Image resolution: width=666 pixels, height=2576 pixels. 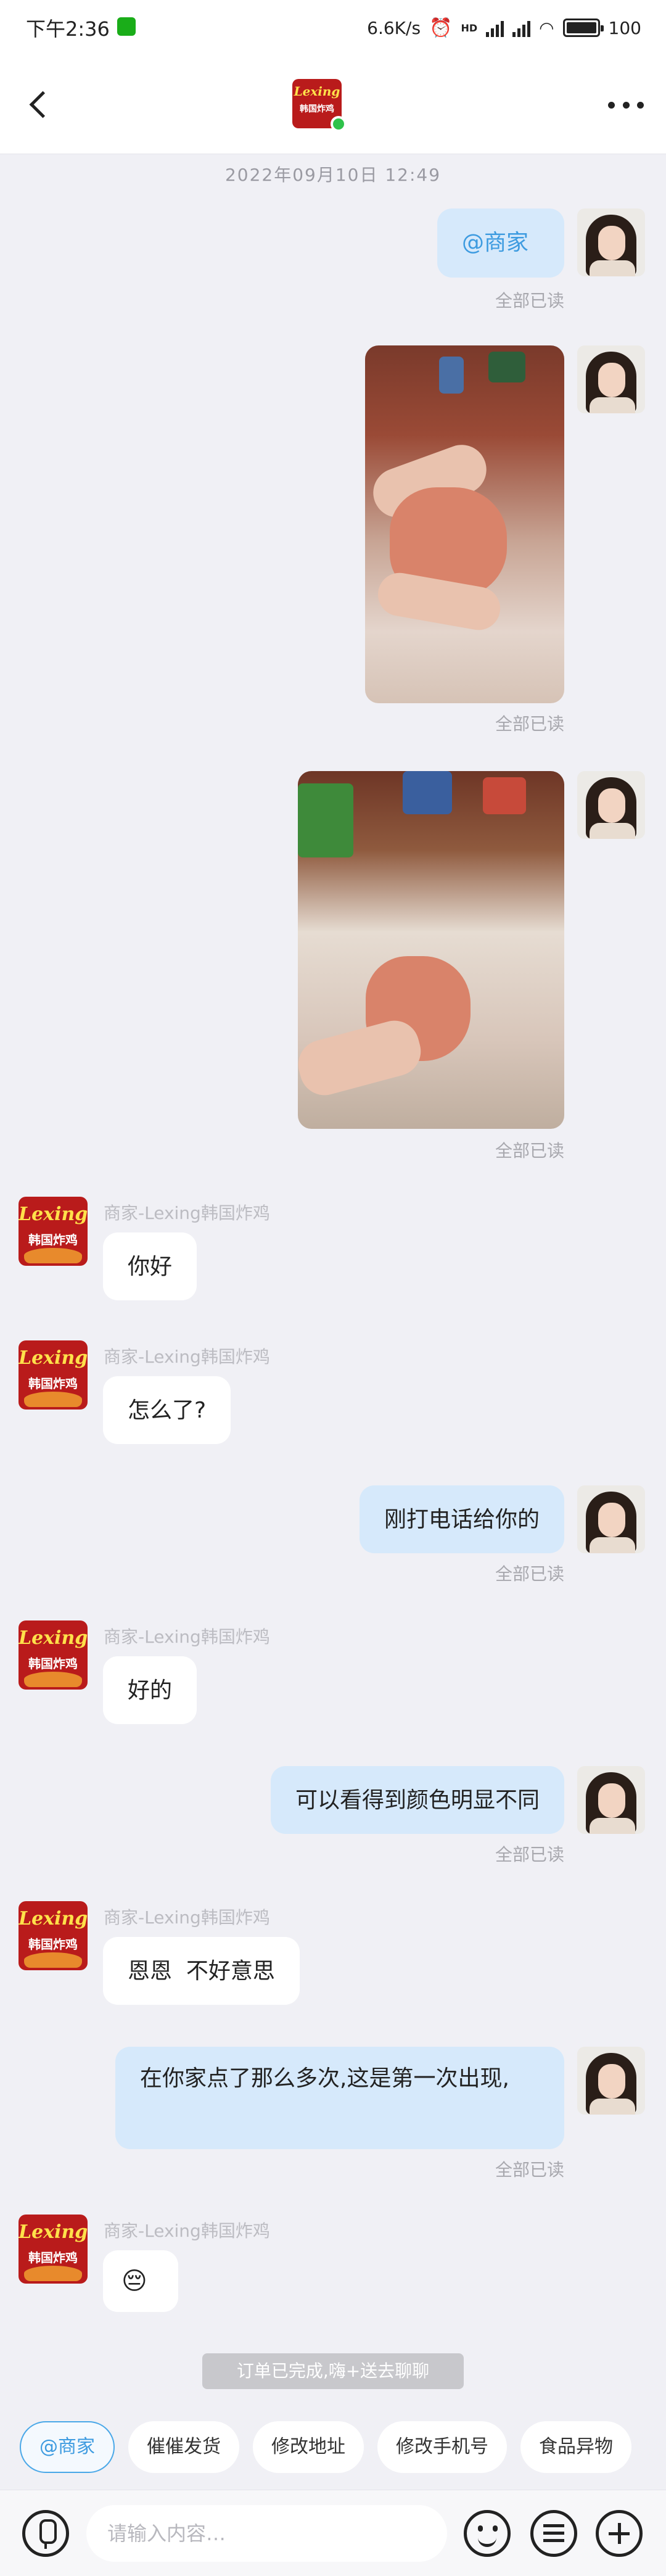 I want to click on emoji-sticker: 😔, so click(x=134, y=2281).